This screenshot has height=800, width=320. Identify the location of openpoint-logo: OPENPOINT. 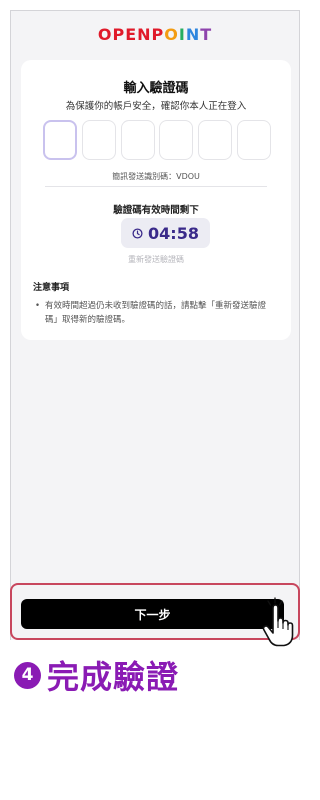
(155, 34).